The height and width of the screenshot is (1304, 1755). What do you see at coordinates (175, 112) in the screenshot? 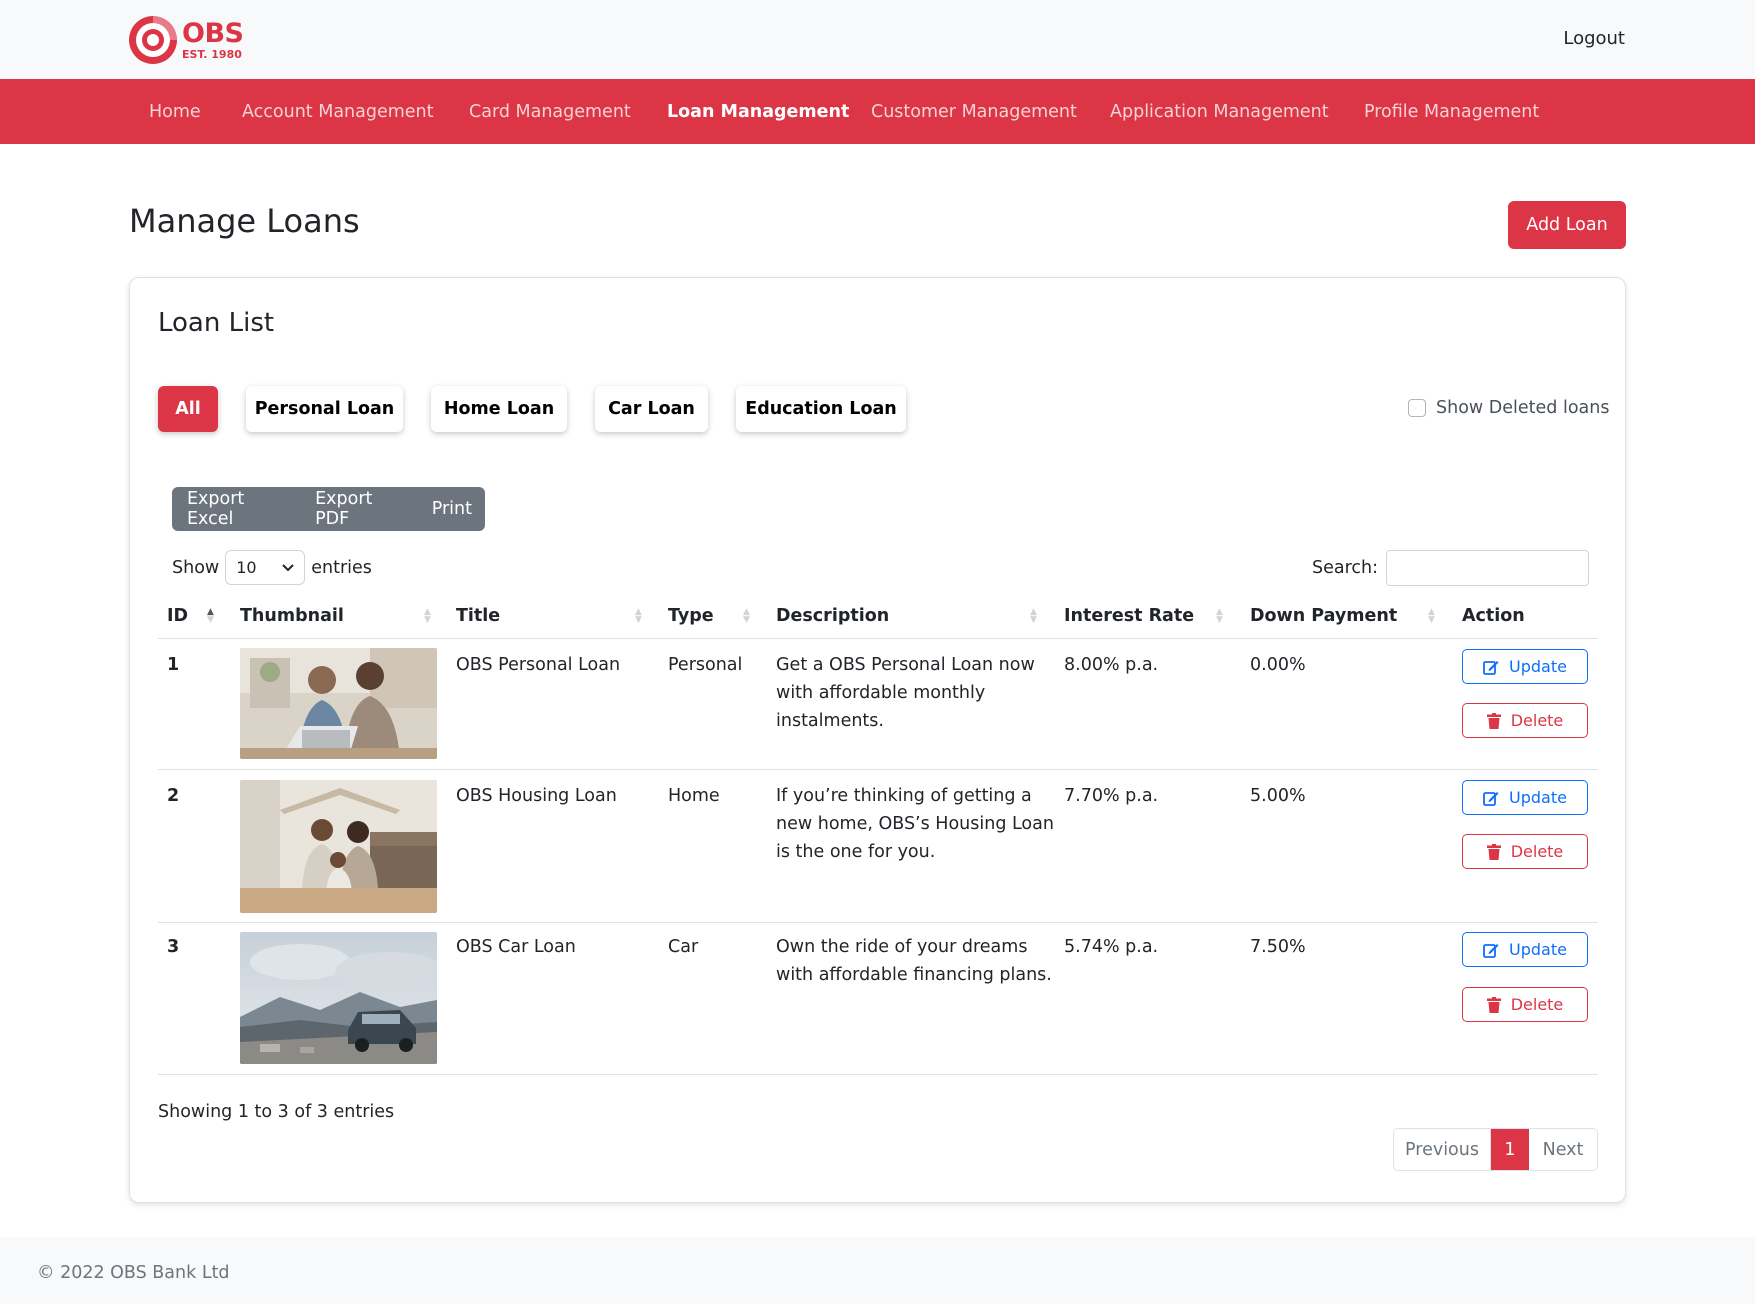
I see `nav-item-home: Home` at bounding box center [175, 112].